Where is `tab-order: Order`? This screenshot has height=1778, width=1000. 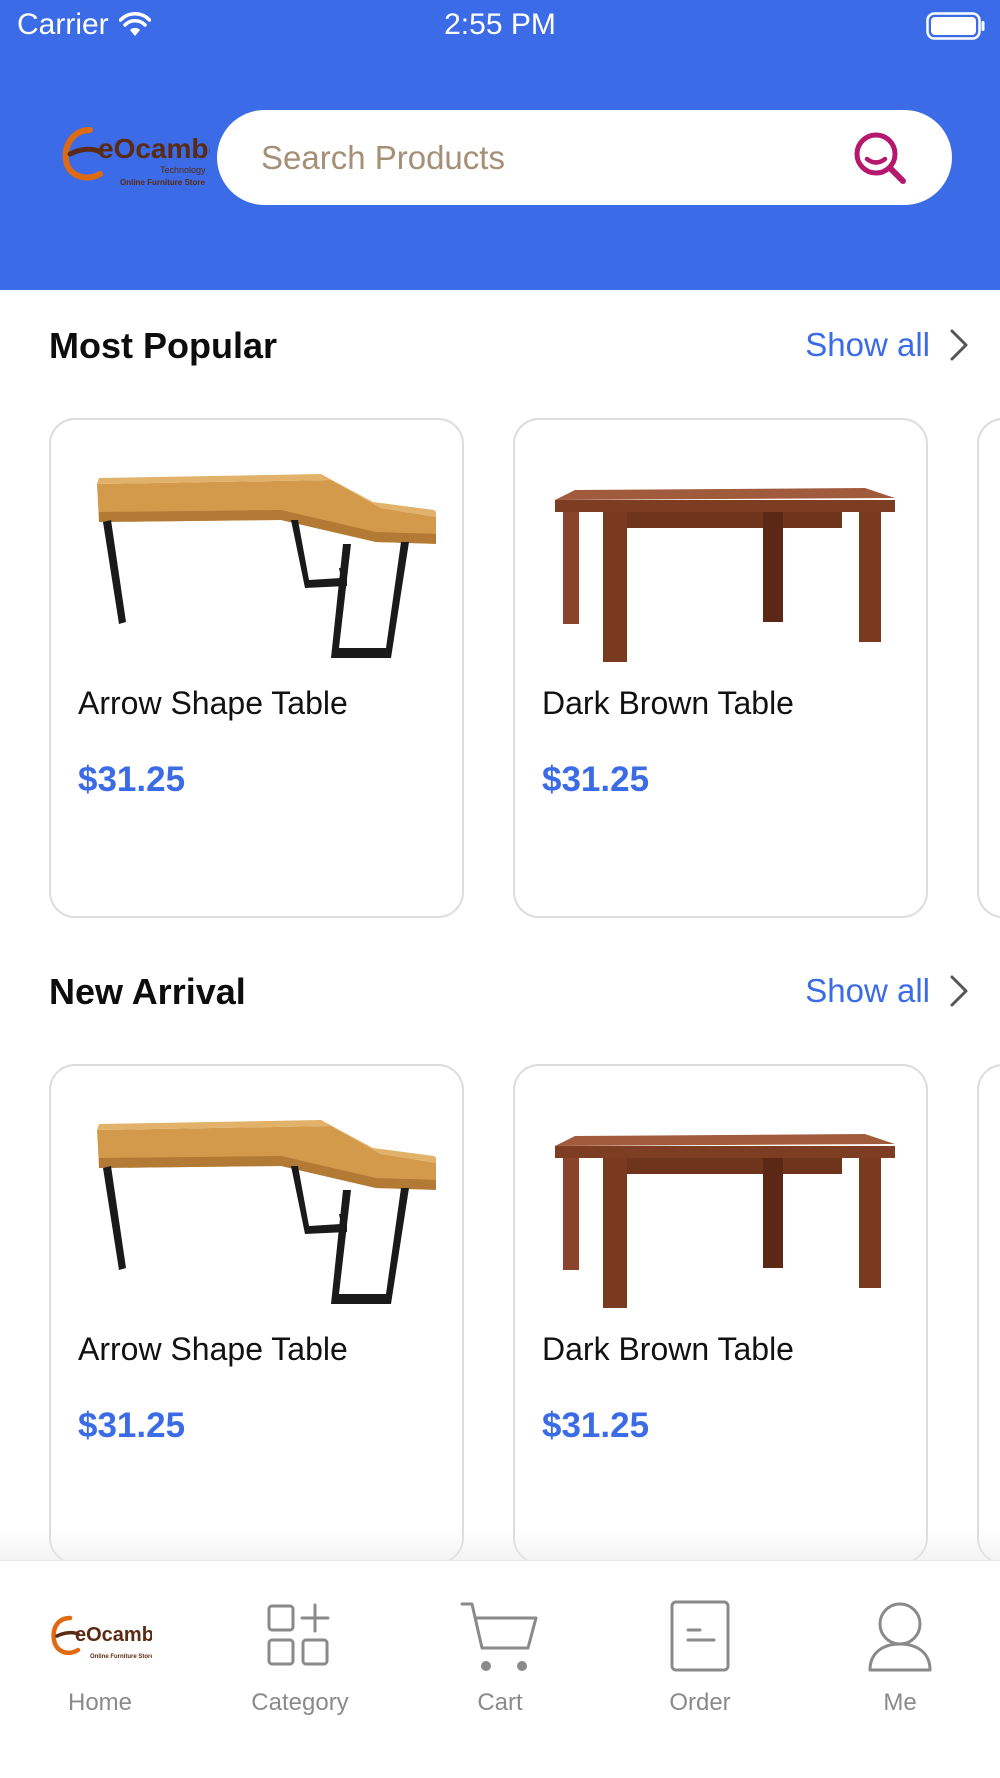
tab-order: Order is located at coordinates (700, 1656).